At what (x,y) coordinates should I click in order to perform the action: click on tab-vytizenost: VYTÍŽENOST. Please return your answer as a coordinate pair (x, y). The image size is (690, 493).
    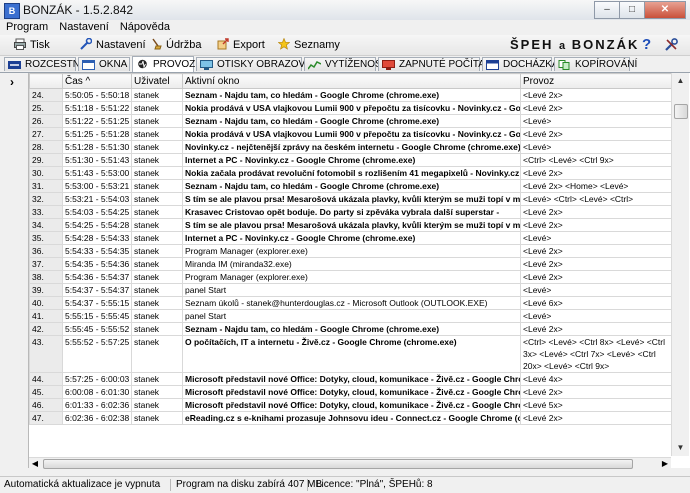
    Looking at the image, I should click on (346, 64).